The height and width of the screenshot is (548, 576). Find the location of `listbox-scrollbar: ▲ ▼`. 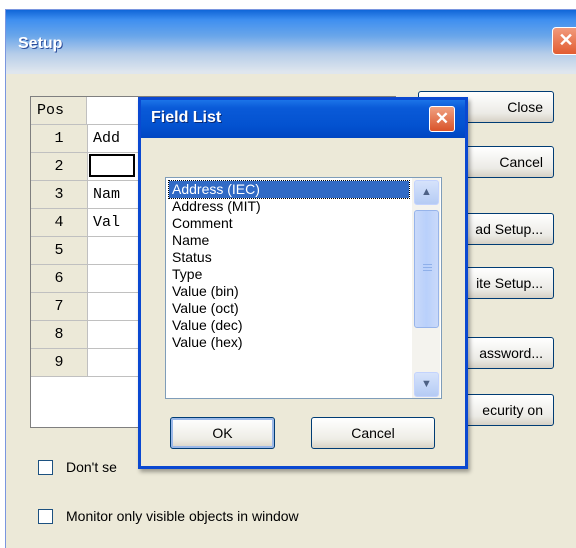

listbox-scrollbar: ▲ ▼ is located at coordinates (426, 288).